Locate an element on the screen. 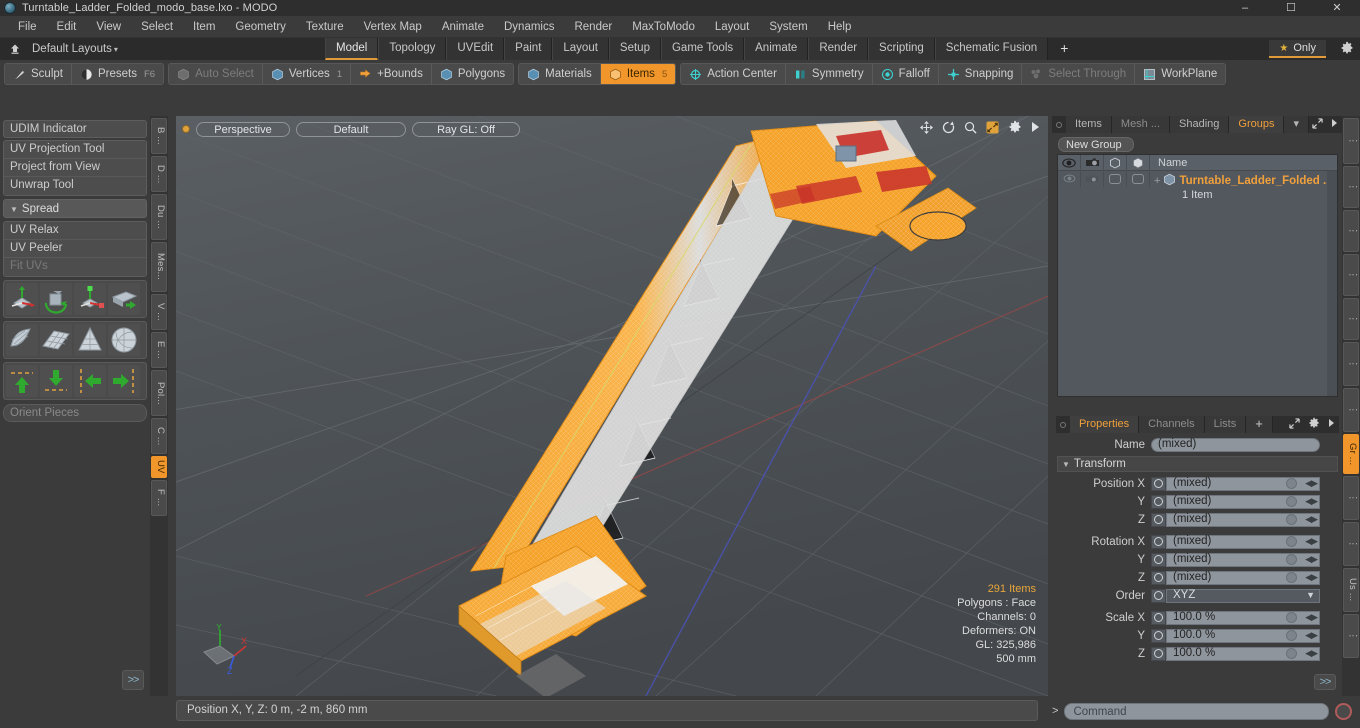 The width and height of the screenshot is (1360, 728). position-x-input: (mixed) ◀▶ is located at coordinates (1243, 483).